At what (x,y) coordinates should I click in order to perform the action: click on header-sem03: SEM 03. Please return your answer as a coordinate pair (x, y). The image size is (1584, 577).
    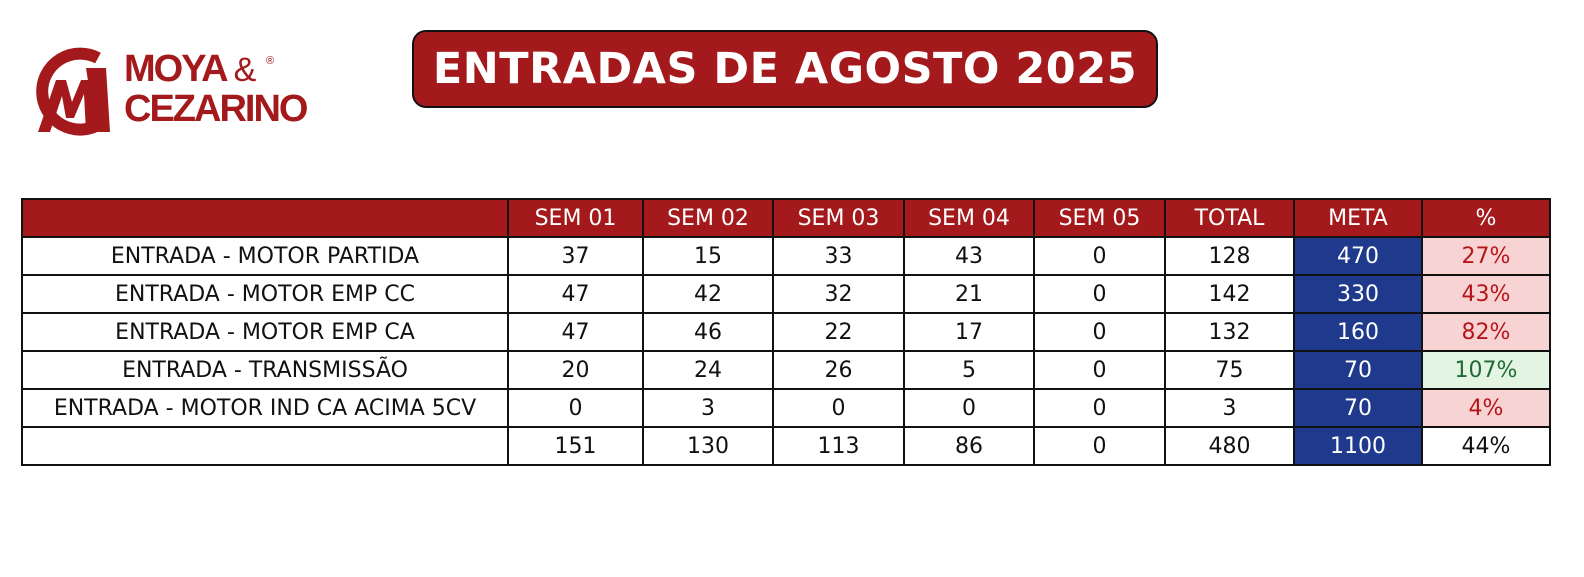
    Looking at the image, I should click on (838, 218).